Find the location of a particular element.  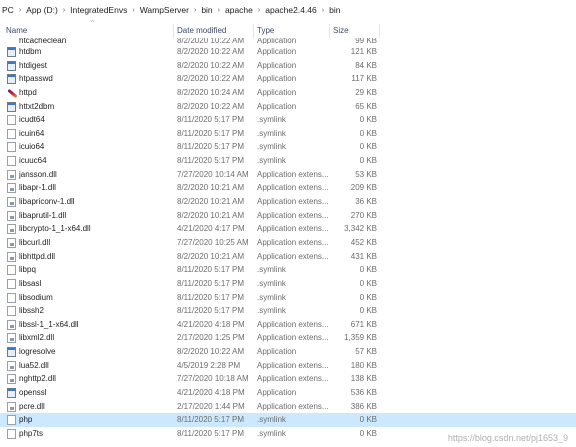

file-row: icudt64 8/11/2020 5:17 PM .symlink 0 KB is located at coordinates (288, 120).